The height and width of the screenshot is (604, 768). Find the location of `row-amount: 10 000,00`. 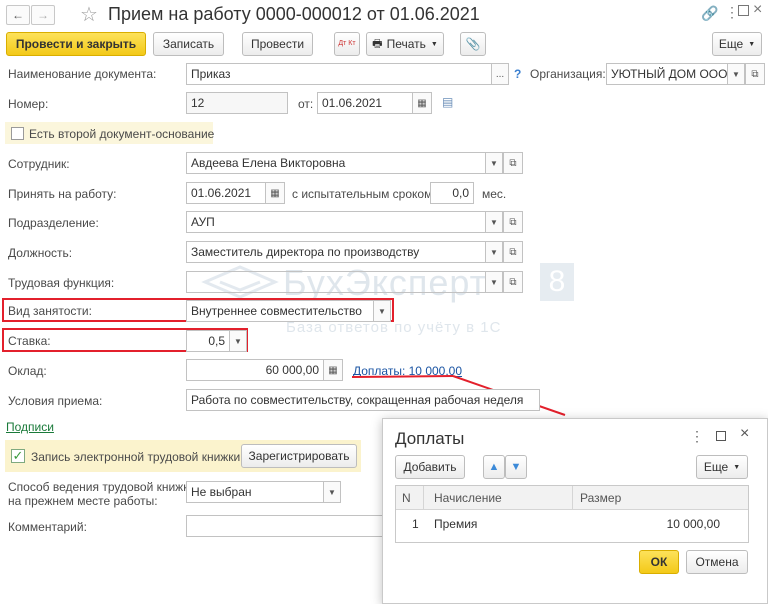

row-amount: 10 000,00 is located at coordinates (693, 524).